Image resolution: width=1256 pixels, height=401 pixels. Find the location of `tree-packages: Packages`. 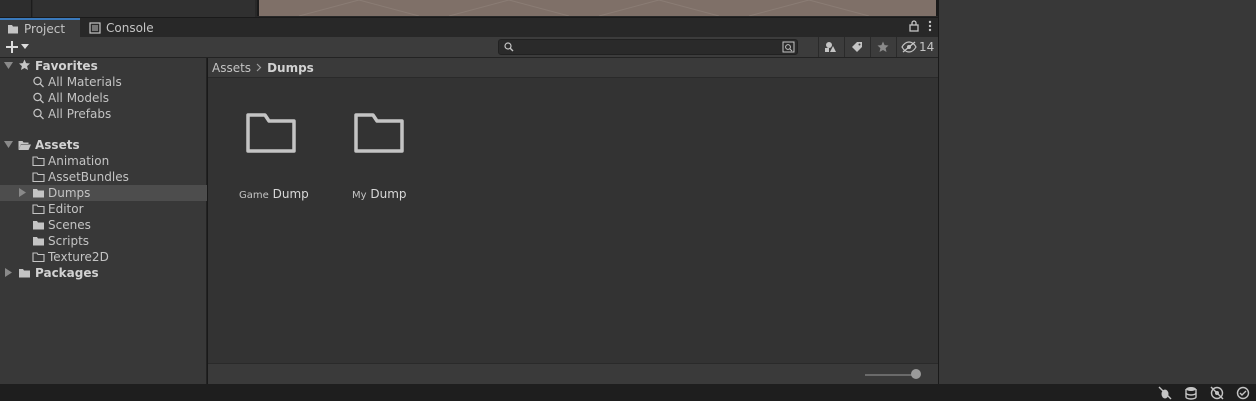

tree-packages: Packages is located at coordinates (103, 273).